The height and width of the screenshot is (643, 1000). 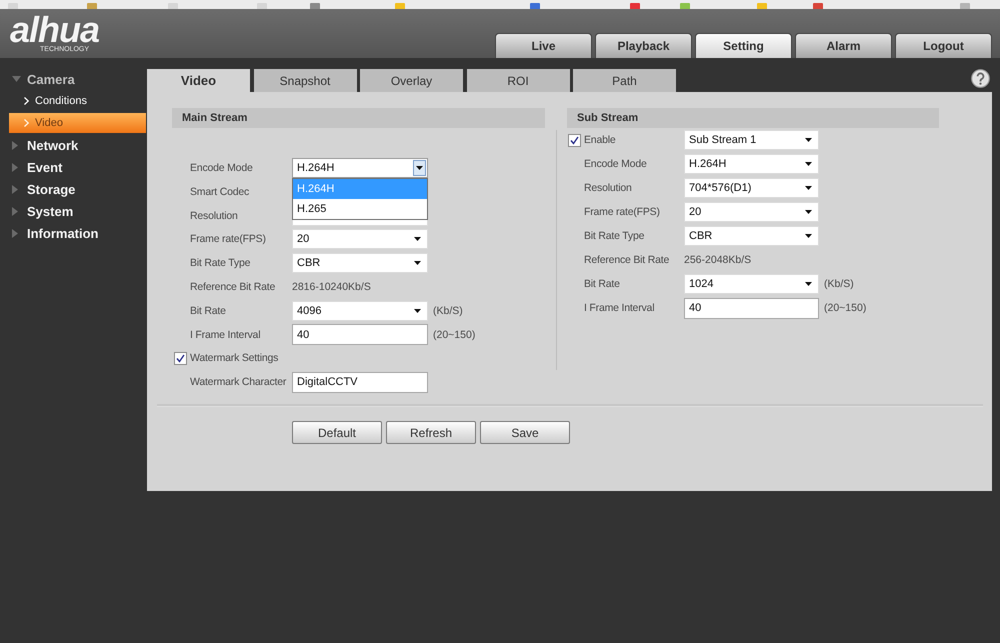 I want to click on sidebar-subitem: Conditions, so click(x=77, y=101).